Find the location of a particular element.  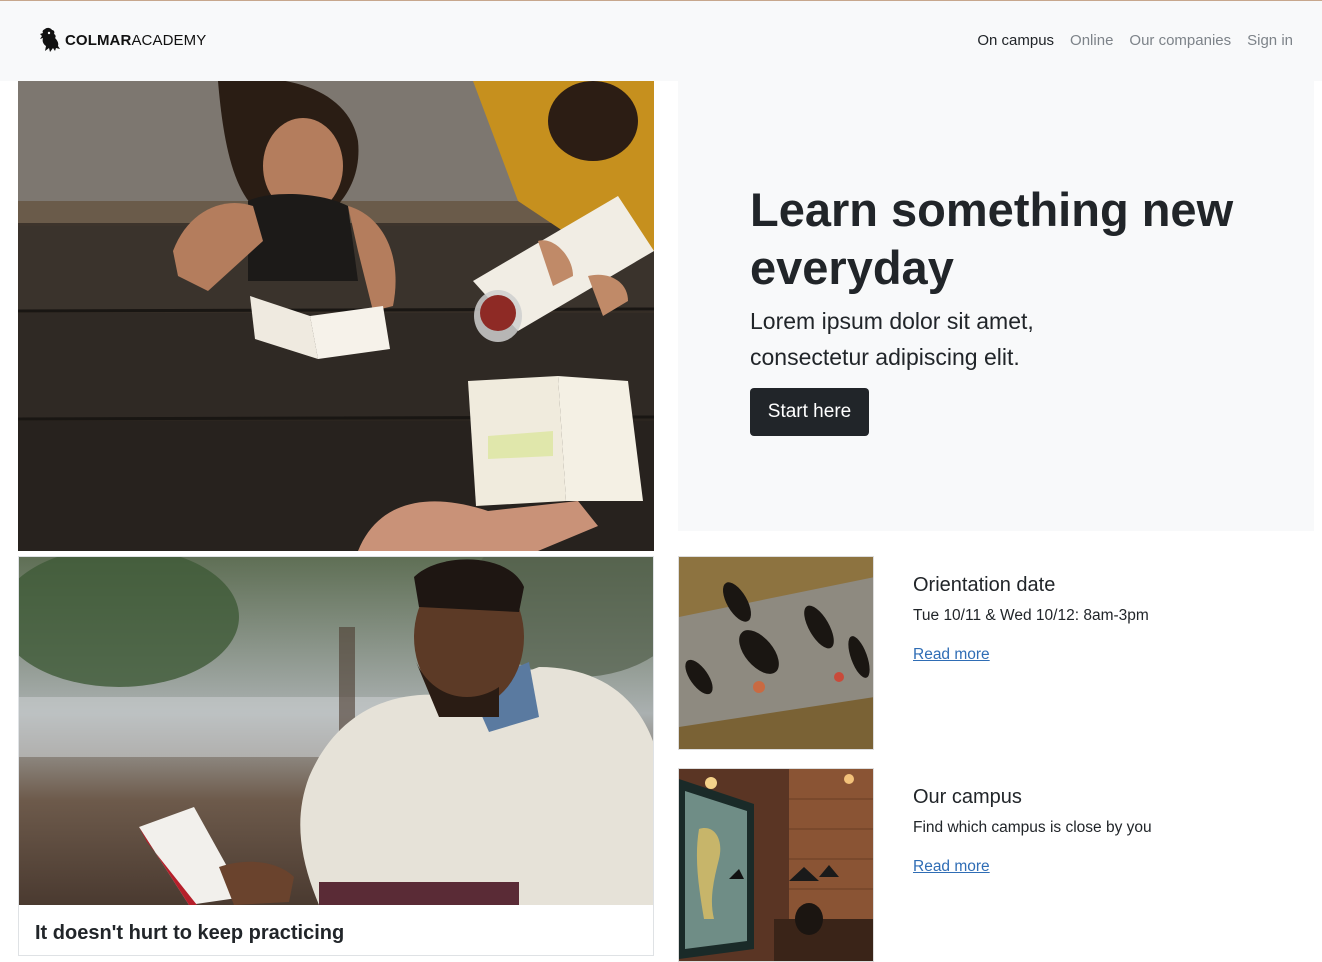

card-title: It doesn't hurt to keep practicing is located at coordinates (190, 933).